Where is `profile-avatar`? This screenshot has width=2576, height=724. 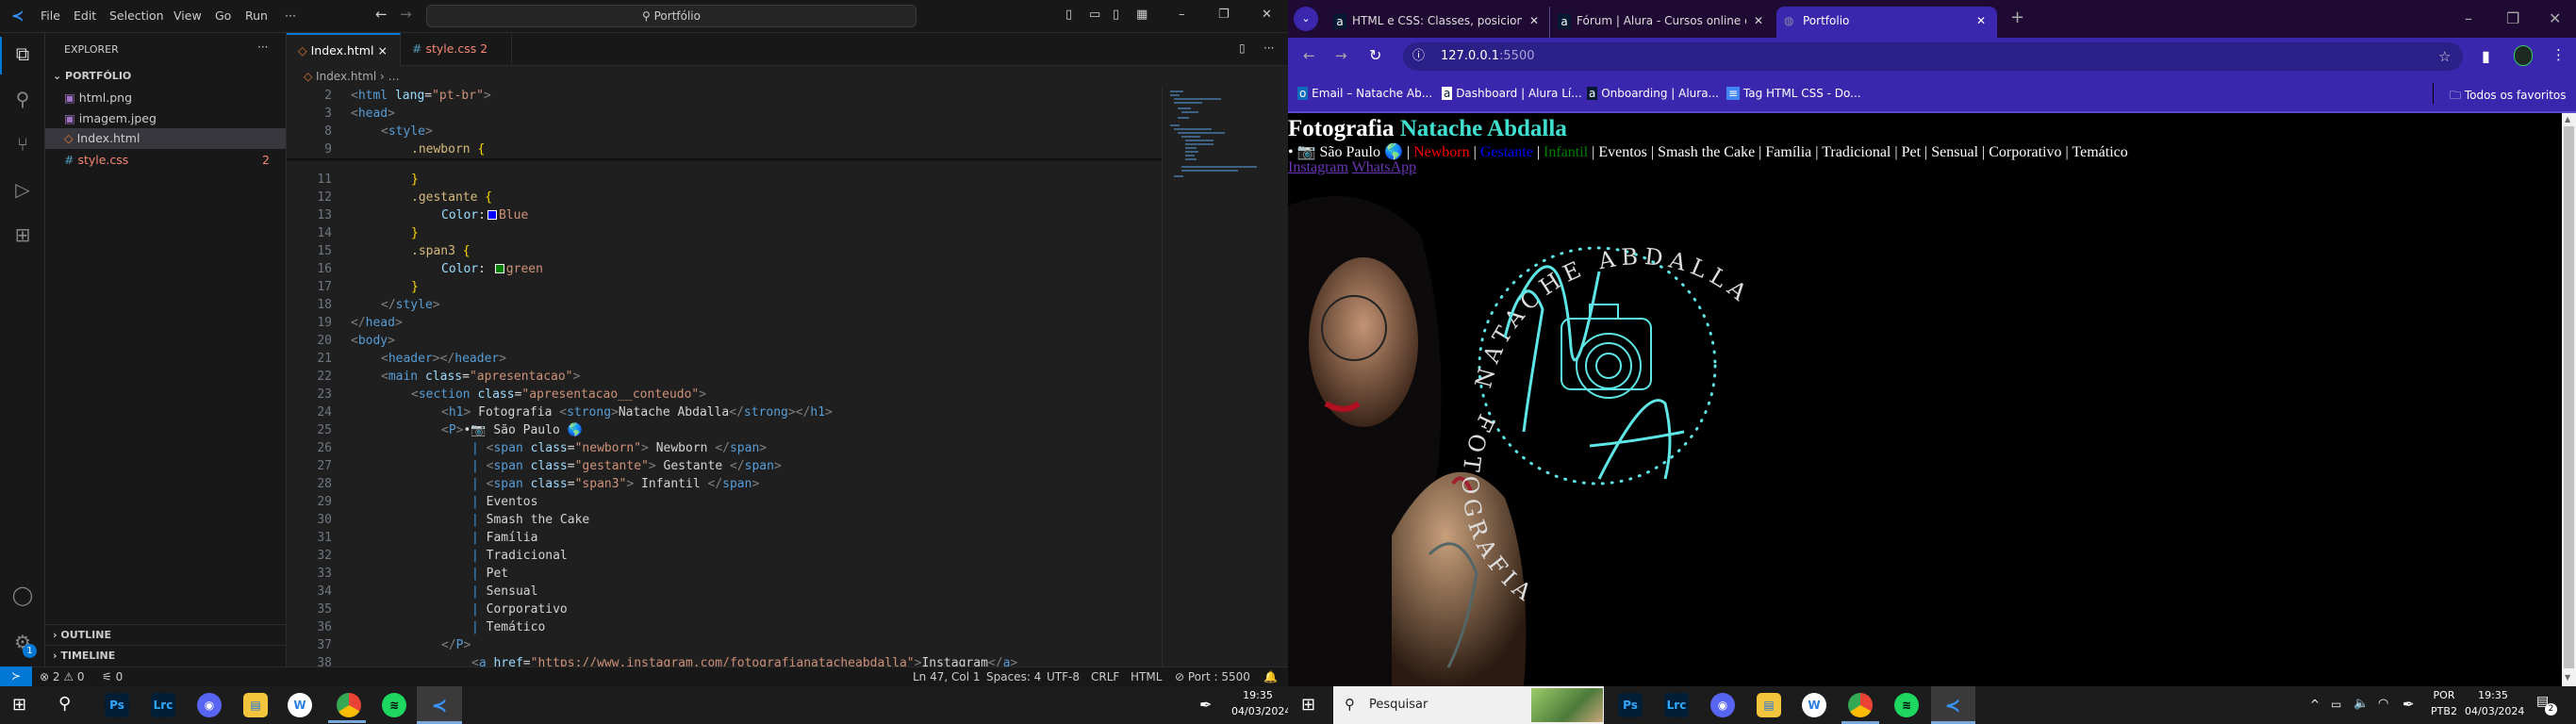
profile-avatar is located at coordinates (2523, 55).